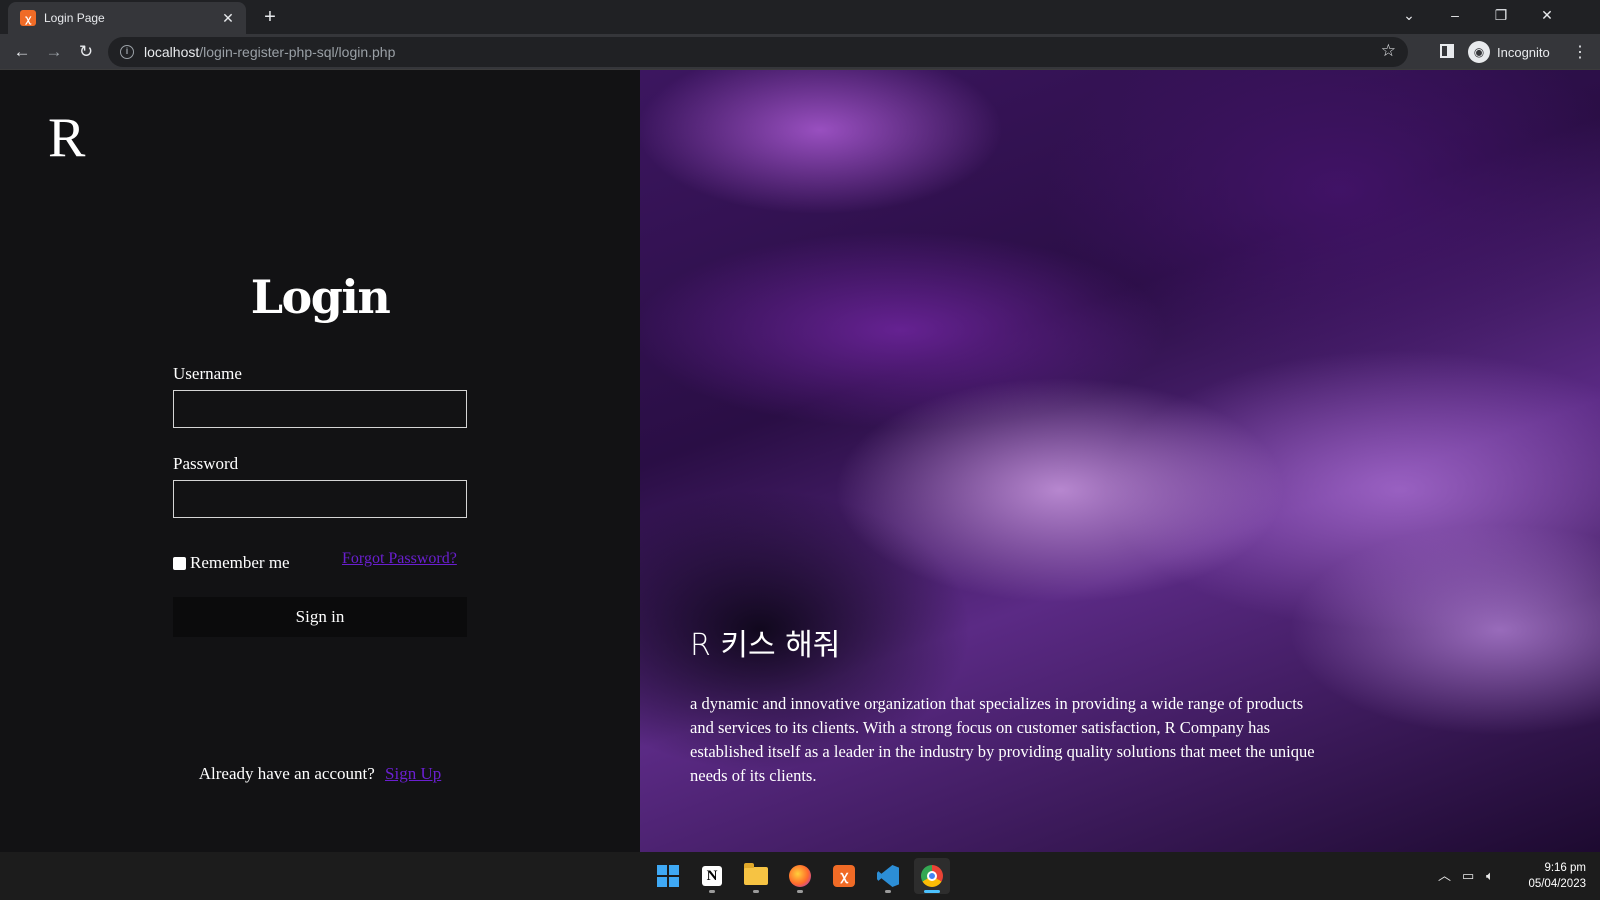  I want to click on tab-login-page: ꭓ Login Page ✕, so click(127, 18).